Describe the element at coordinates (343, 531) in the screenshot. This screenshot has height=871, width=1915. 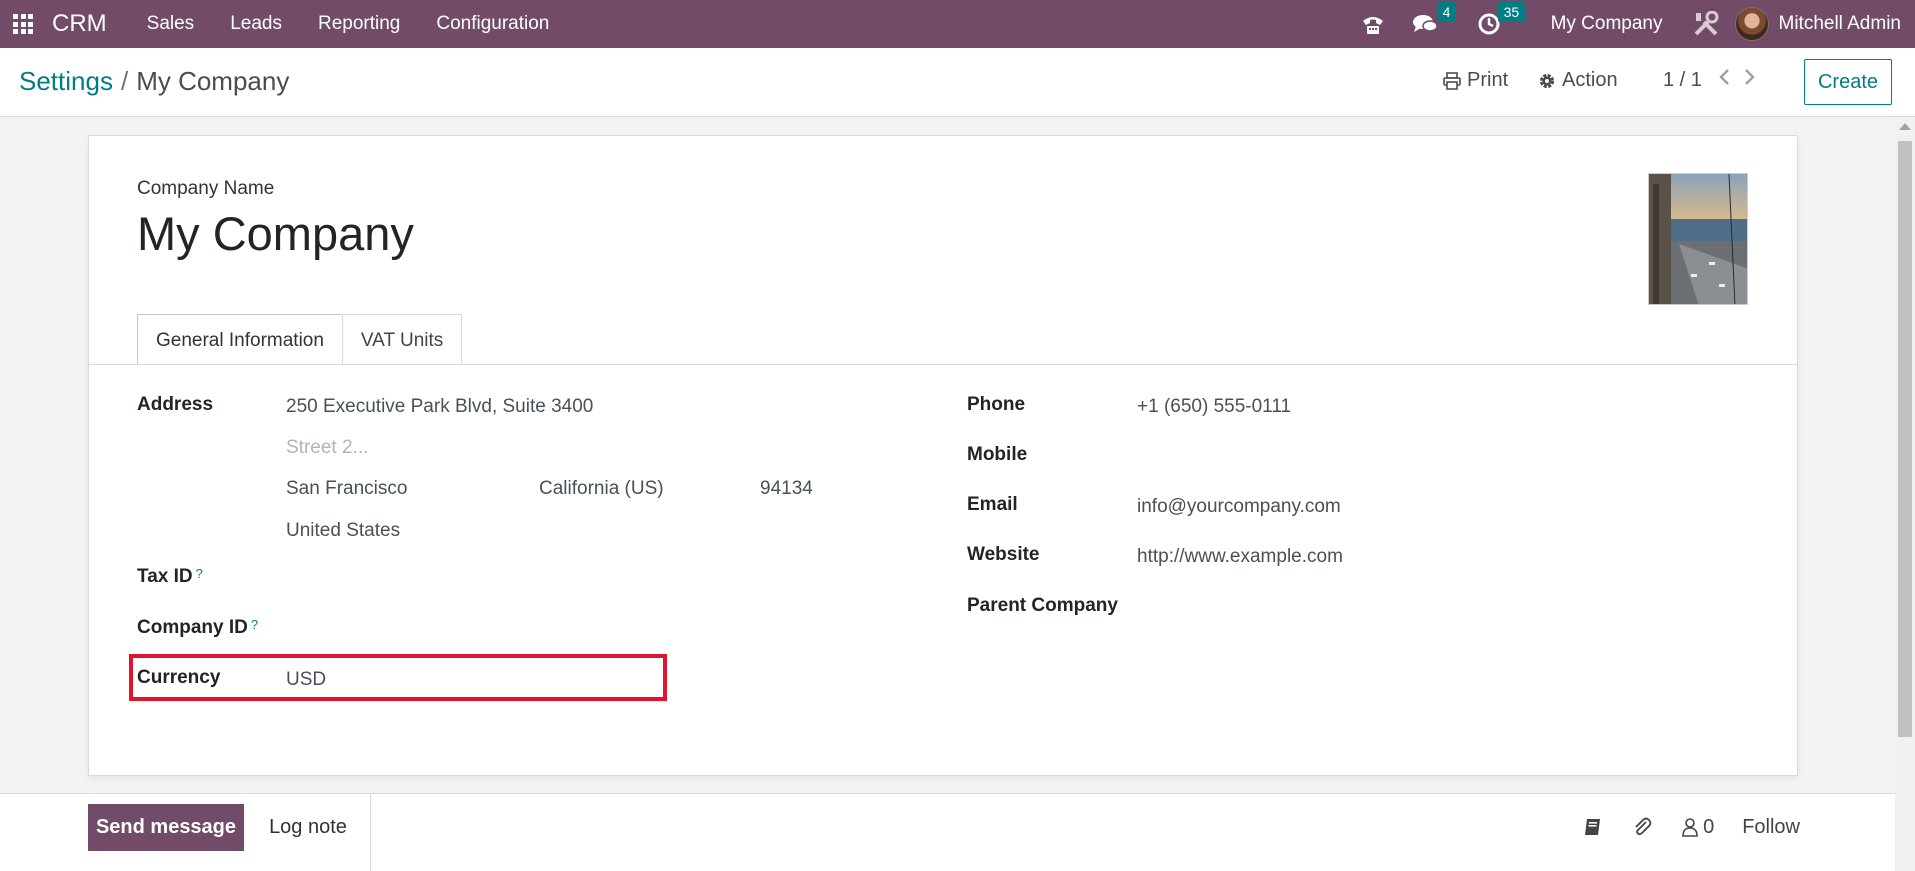
I see `country-field: United States` at that location.